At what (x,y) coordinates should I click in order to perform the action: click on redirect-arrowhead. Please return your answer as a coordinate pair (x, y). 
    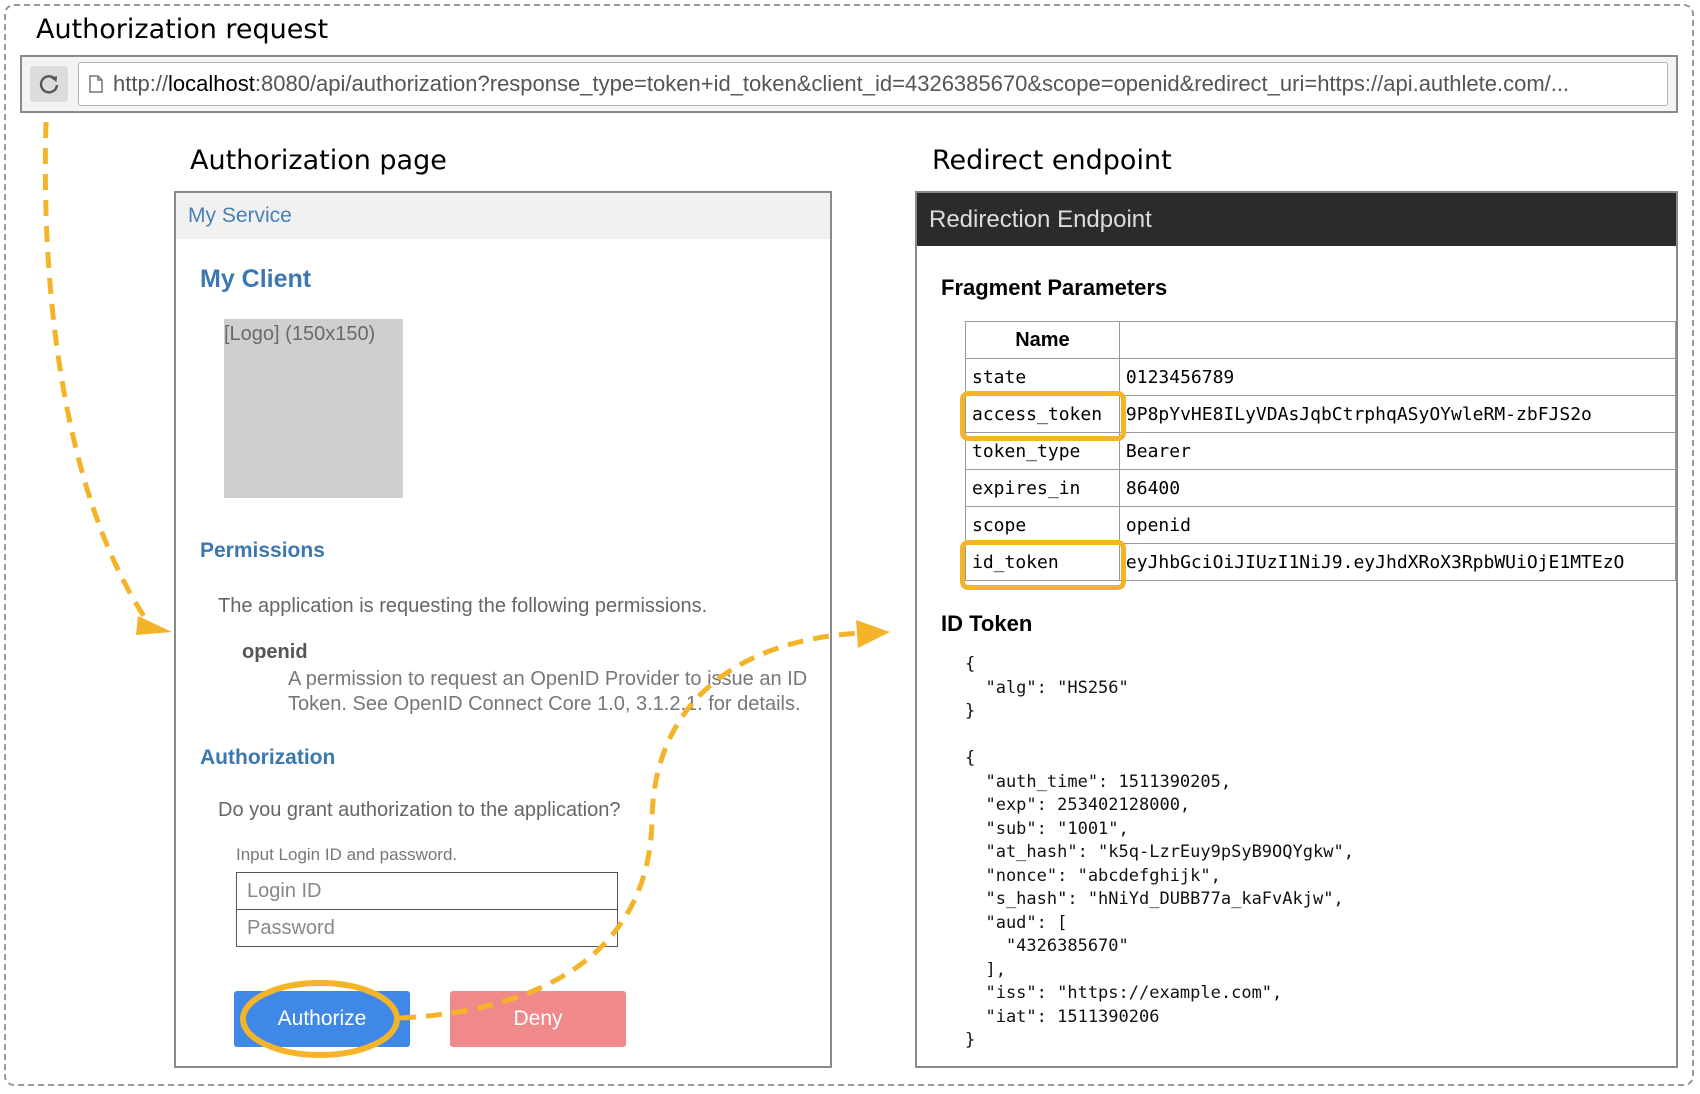
    Looking at the image, I should click on (873, 634).